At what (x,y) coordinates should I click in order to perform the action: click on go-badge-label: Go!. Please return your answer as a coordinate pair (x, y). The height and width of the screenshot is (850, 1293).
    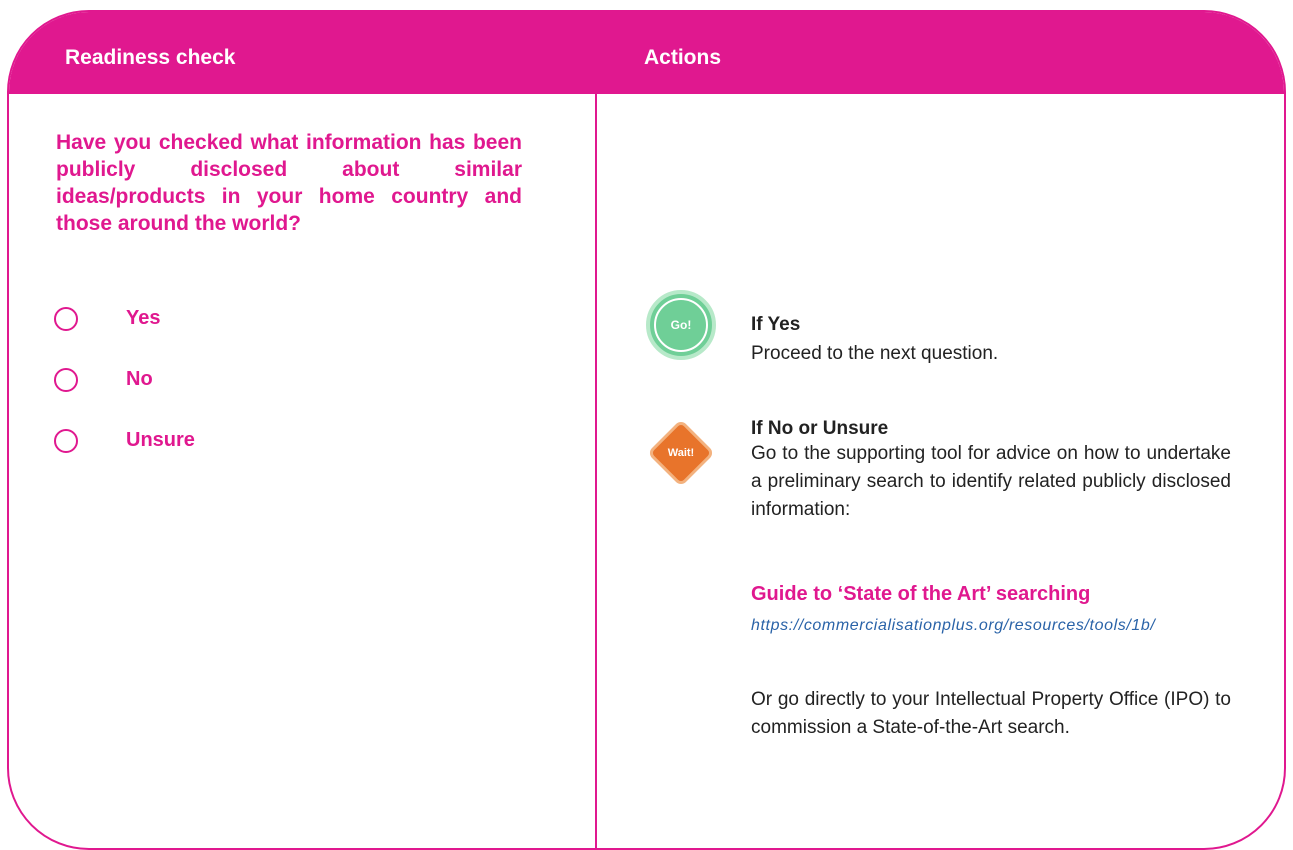
    Looking at the image, I should click on (681, 325).